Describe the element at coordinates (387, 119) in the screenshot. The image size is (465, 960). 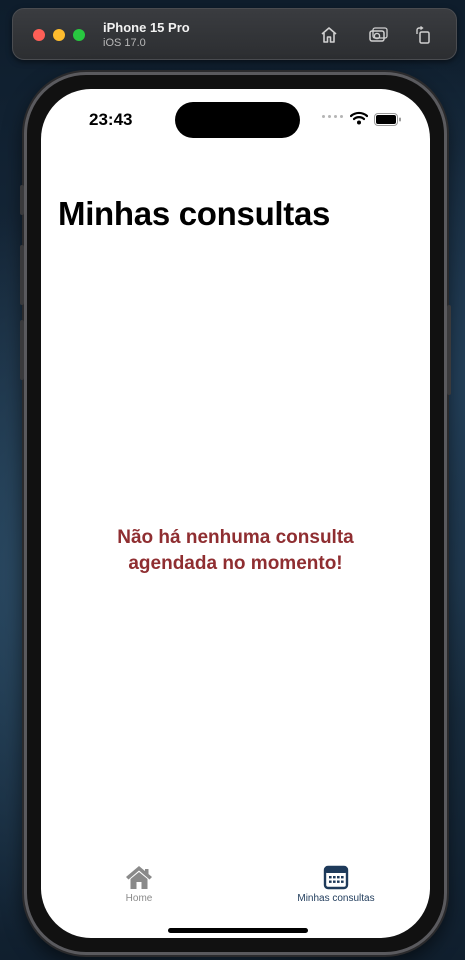
I see `battery-icon` at that location.